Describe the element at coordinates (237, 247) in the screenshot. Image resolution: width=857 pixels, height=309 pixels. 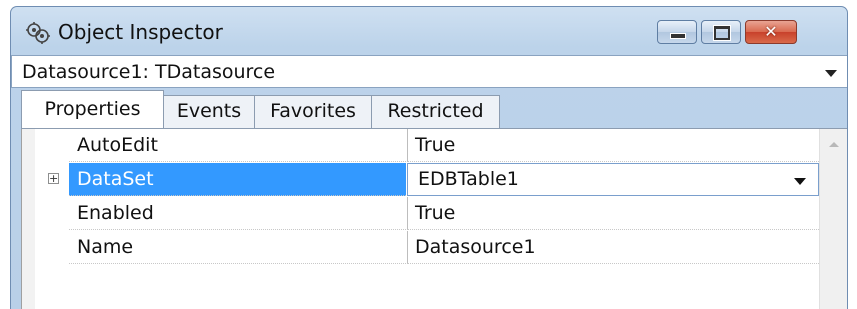
I see `property-name: Name` at that location.